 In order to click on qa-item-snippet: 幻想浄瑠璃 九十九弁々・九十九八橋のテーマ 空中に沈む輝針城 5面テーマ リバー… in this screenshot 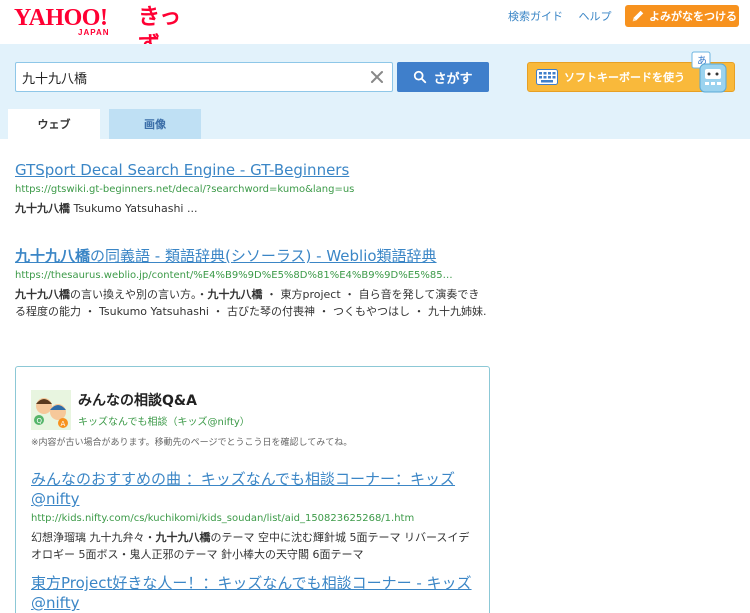, I will do `click(253, 546)`.